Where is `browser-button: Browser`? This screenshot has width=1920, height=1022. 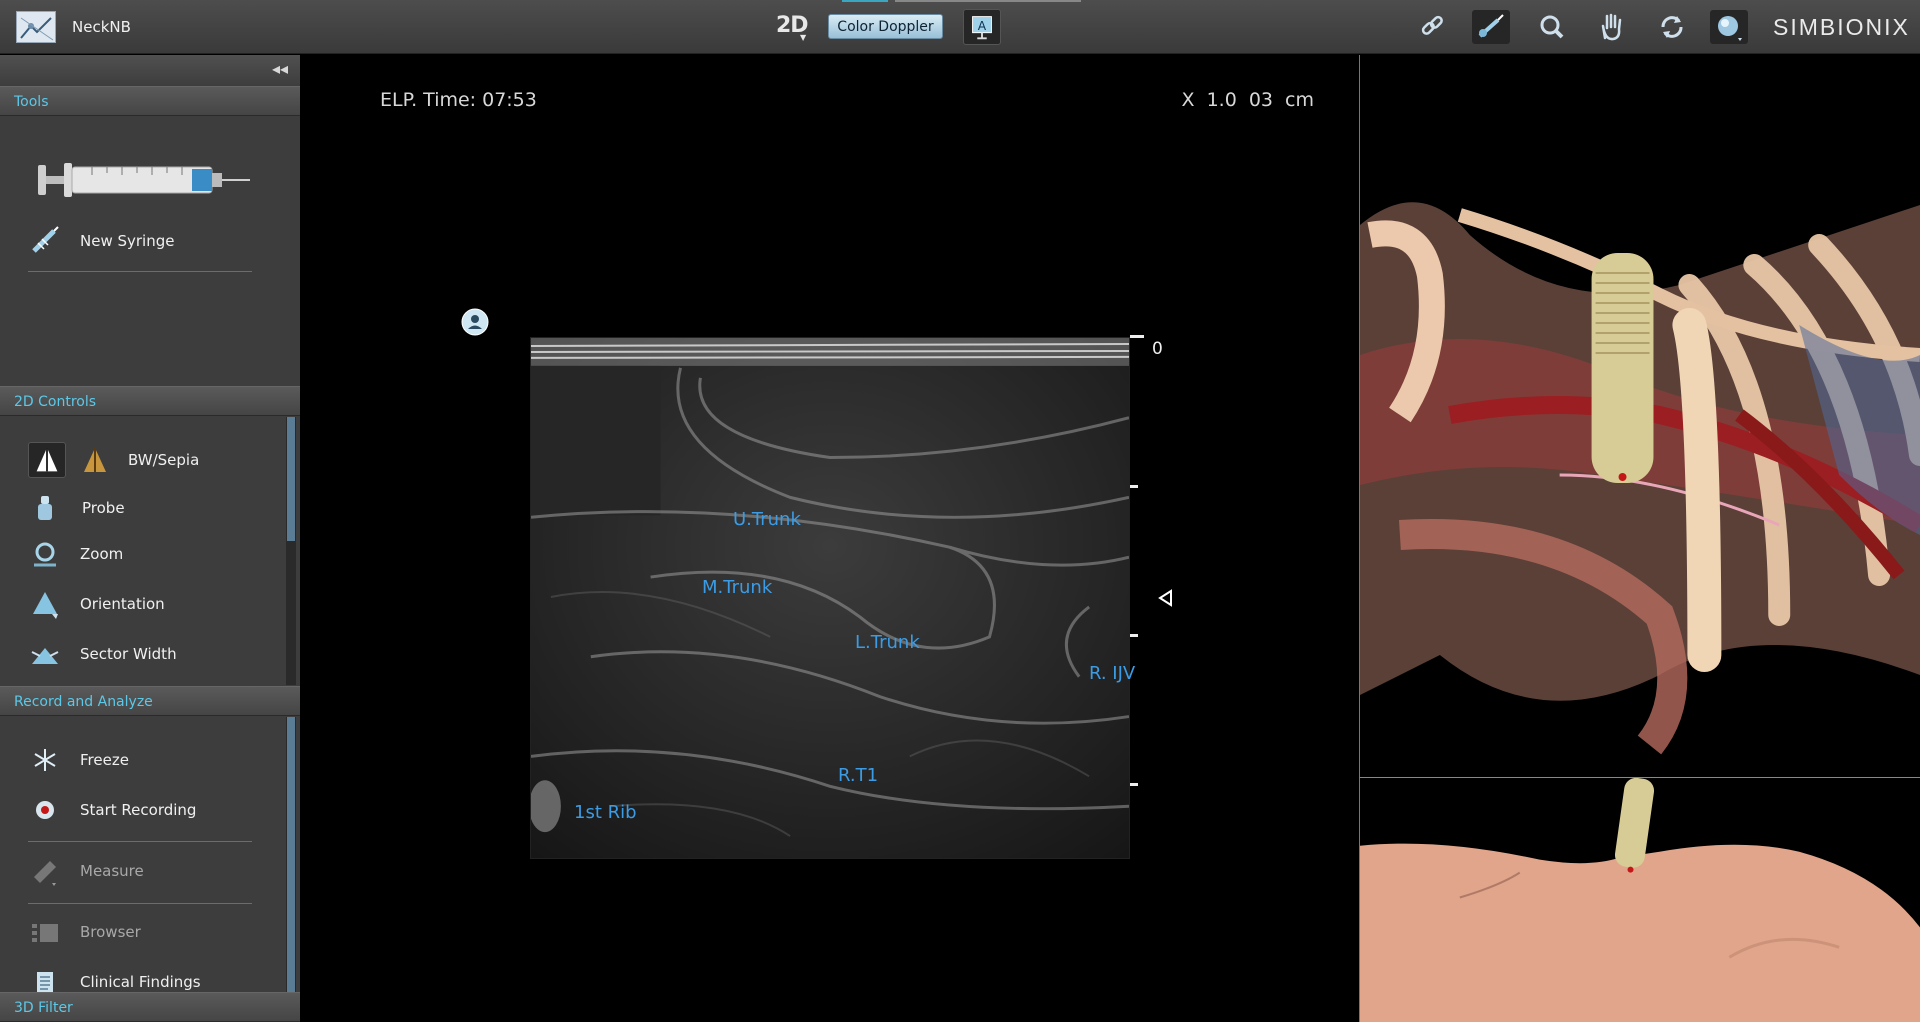 browser-button: Browser is located at coordinates (153, 932).